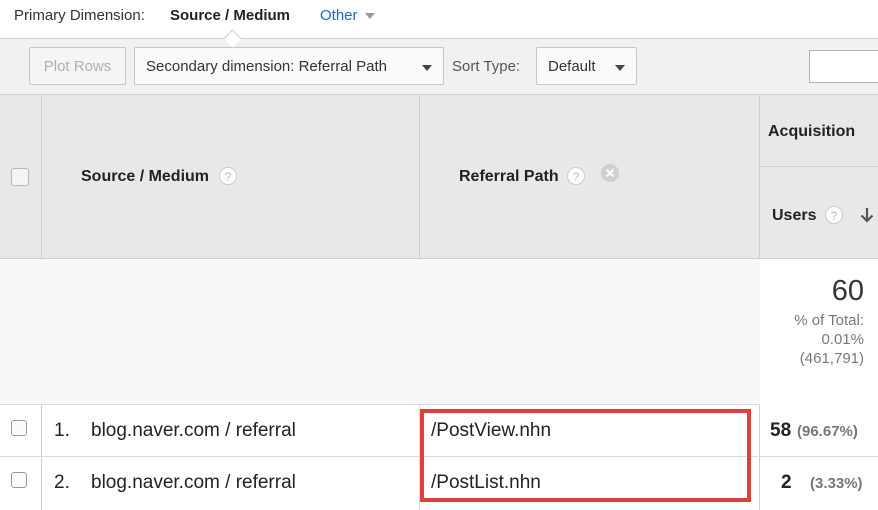 The width and height of the screenshot is (878, 510). Describe the element at coordinates (812, 131) in the screenshot. I see `header-acquisition: Acquisition` at that location.